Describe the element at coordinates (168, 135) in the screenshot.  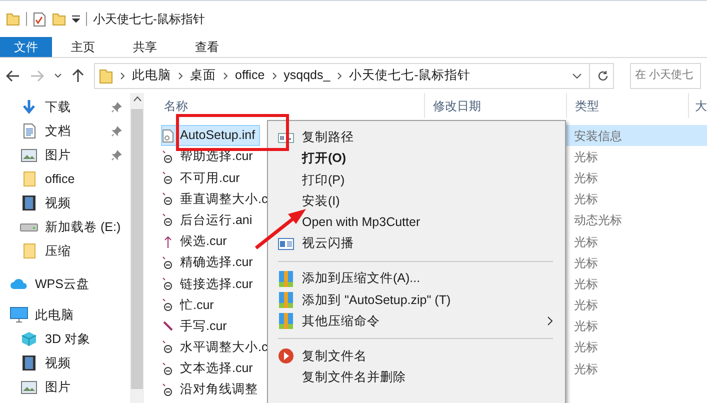
I see `settings-file-icon` at that location.